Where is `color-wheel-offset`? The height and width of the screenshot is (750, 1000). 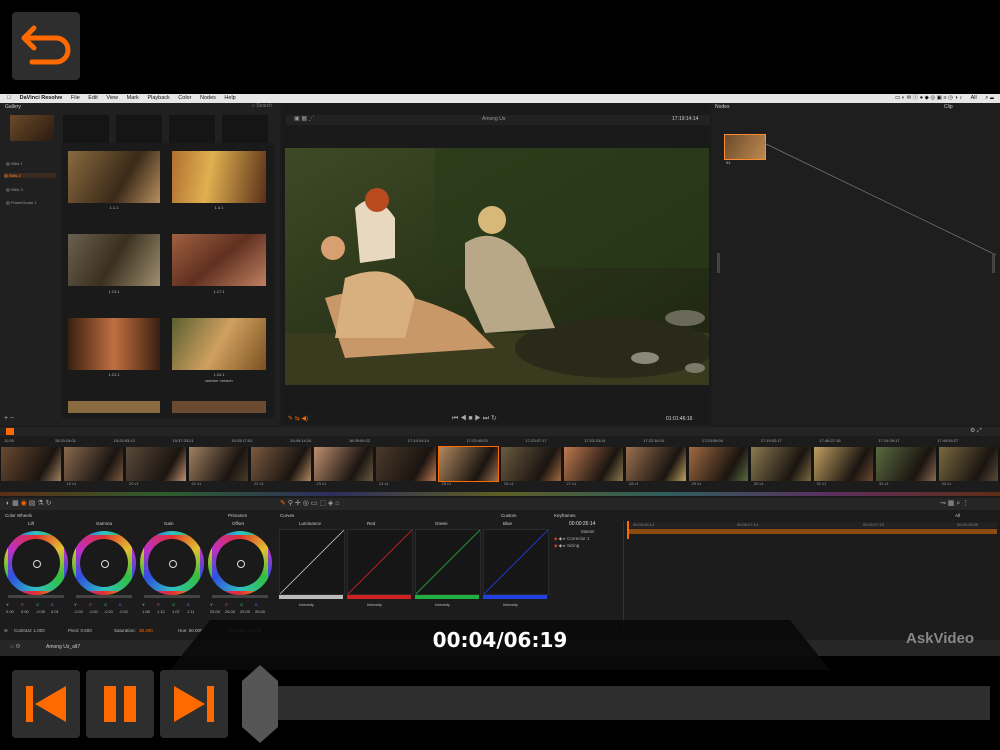 color-wheel-offset is located at coordinates (240, 563).